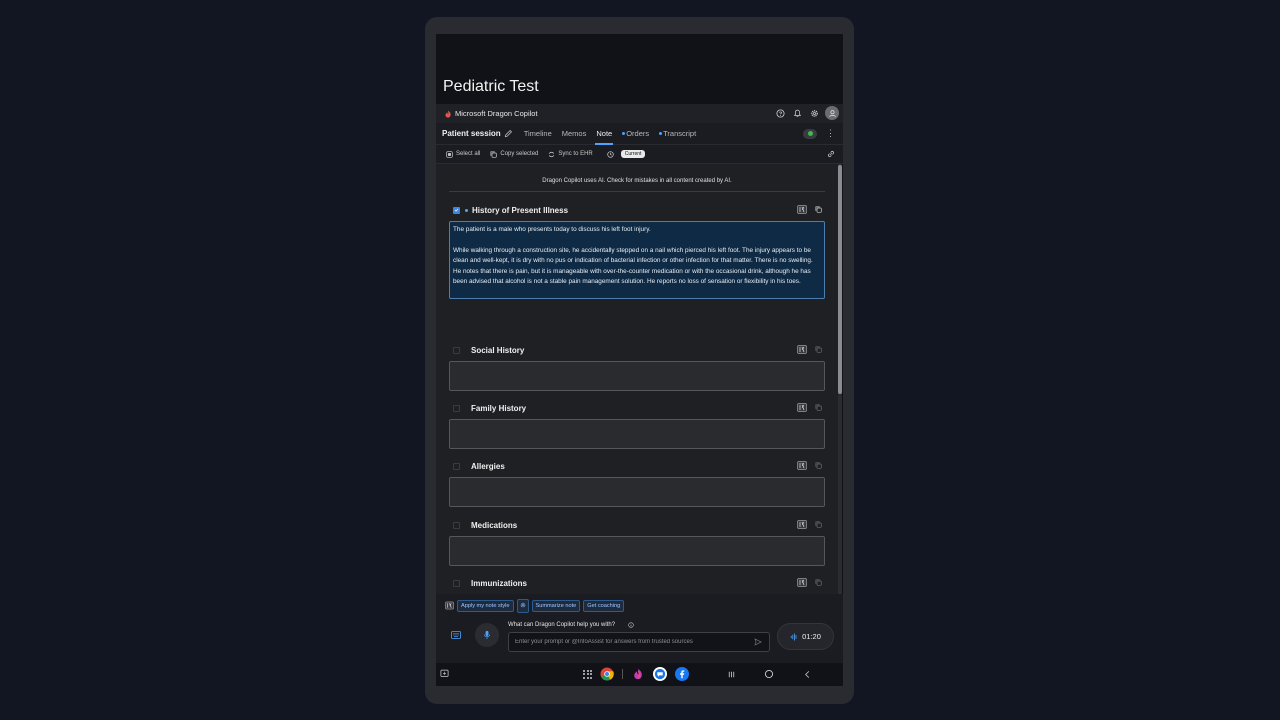  I want to click on section-title: Social History, so click(498, 350).